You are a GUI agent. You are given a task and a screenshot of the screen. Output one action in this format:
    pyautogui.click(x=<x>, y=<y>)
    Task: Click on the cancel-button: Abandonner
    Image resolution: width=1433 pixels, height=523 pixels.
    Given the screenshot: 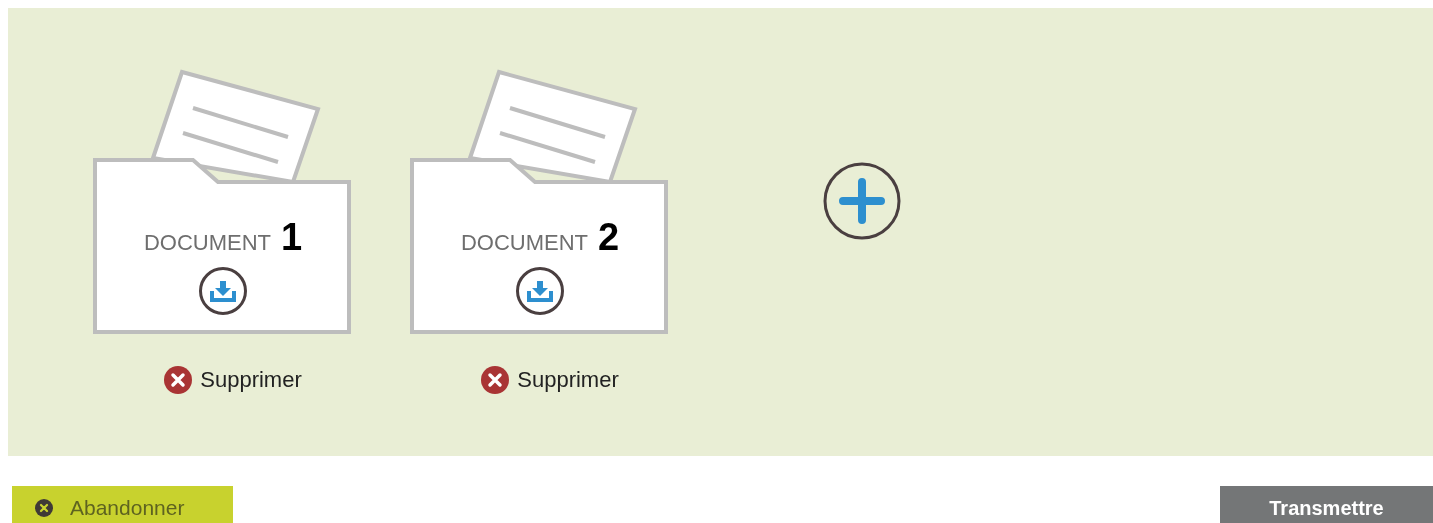 What is the action you would take?
    pyautogui.click(x=122, y=504)
    